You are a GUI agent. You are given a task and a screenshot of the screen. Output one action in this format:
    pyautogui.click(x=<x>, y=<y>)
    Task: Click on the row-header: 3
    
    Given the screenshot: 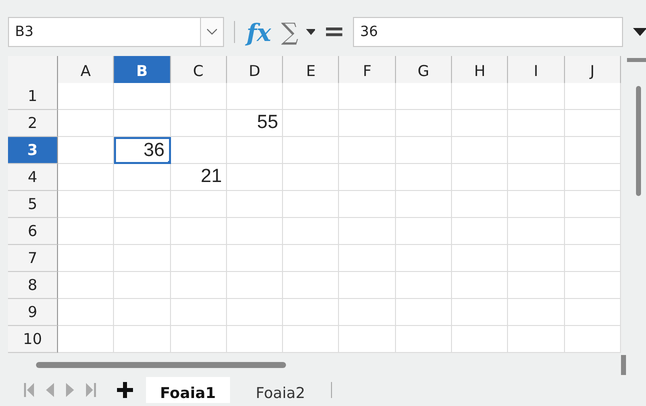 What is the action you would take?
    pyautogui.click(x=33, y=150)
    